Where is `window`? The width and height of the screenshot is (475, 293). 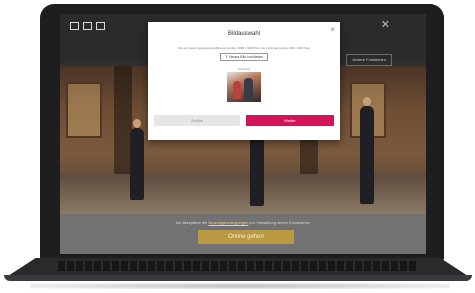
window is located at coordinates (84, 110).